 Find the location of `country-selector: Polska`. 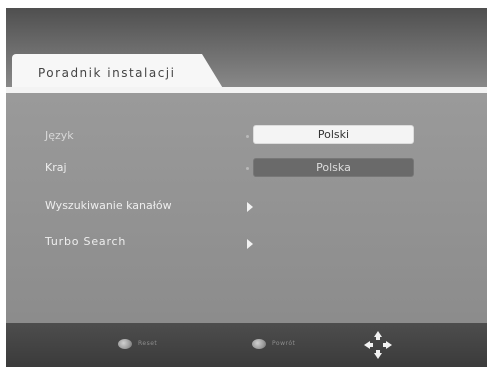

country-selector: Polska is located at coordinates (333, 167).